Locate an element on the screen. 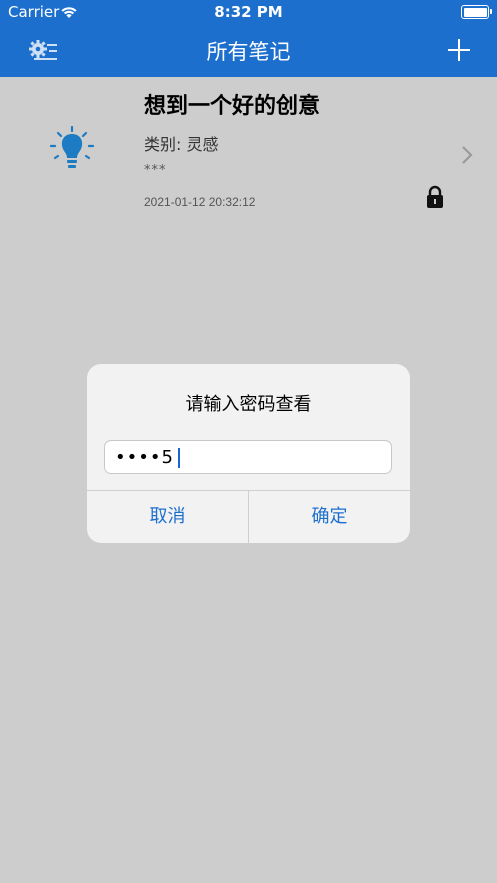  note-title: 想到一个好的创意 is located at coordinates (232, 106).